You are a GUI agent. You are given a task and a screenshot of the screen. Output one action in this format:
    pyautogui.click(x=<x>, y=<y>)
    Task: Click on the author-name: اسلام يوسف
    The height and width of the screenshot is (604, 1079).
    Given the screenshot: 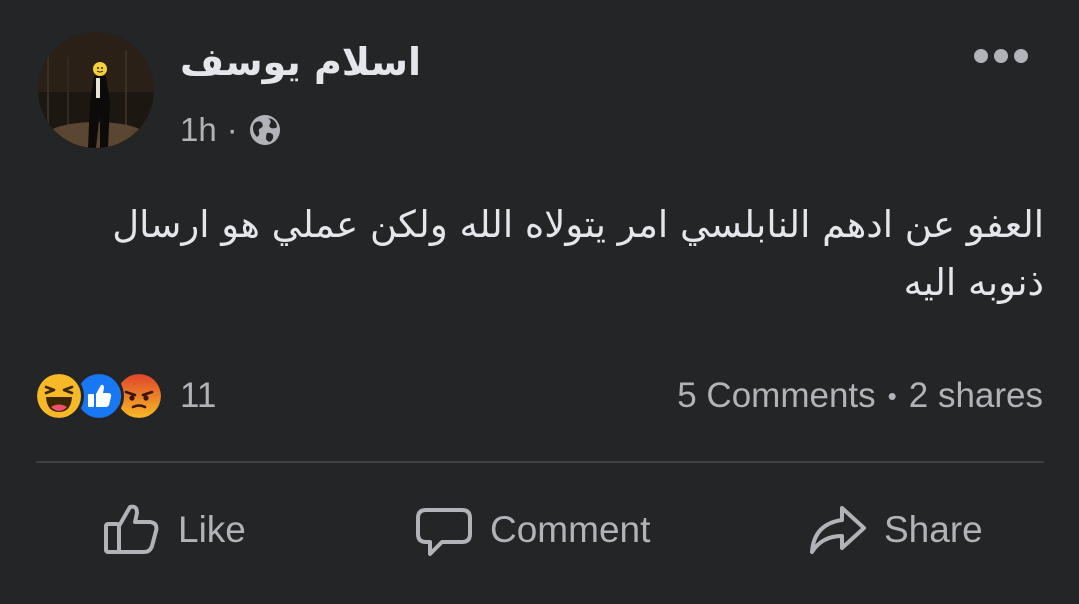 What is the action you would take?
    pyautogui.click(x=300, y=62)
    